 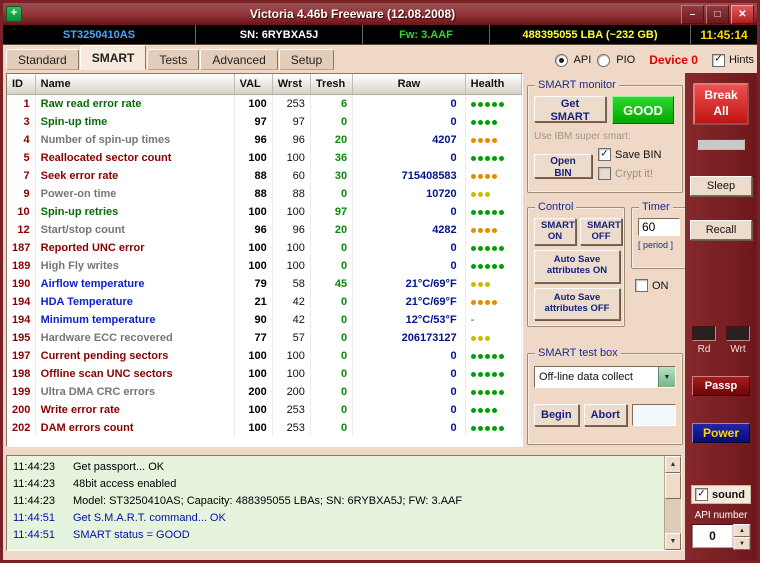 What do you see at coordinates (264, 212) in the screenshot?
I see `table-row: 10 Spin-up retries 100 100 97 0` at bounding box center [264, 212].